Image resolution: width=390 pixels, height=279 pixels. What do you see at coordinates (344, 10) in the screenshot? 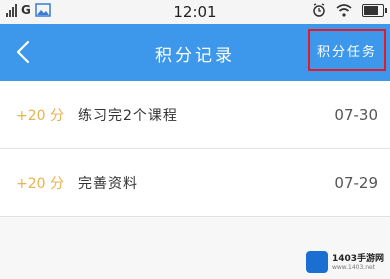
I see `wifi-icon` at bounding box center [344, 10].